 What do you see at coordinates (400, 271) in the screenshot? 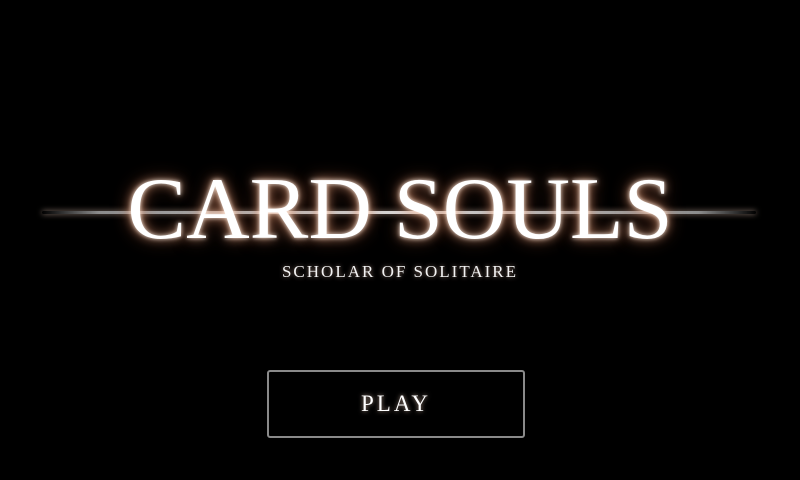
I see `game-subtitle: SCHOLAR OF SOLITAIRE` at bounding box center [400, 271].